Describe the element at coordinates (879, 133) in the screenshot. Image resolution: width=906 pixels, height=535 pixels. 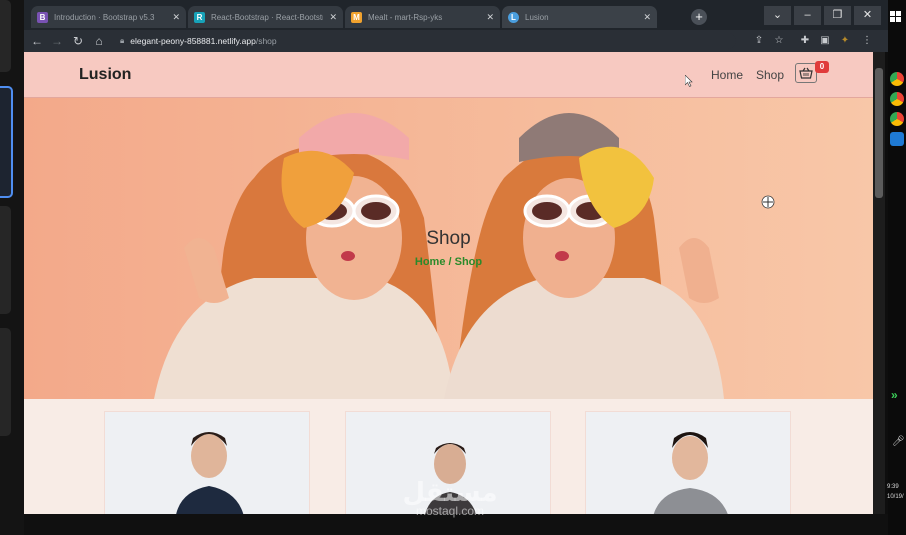
I see `scrollbar-thumb` at that location.